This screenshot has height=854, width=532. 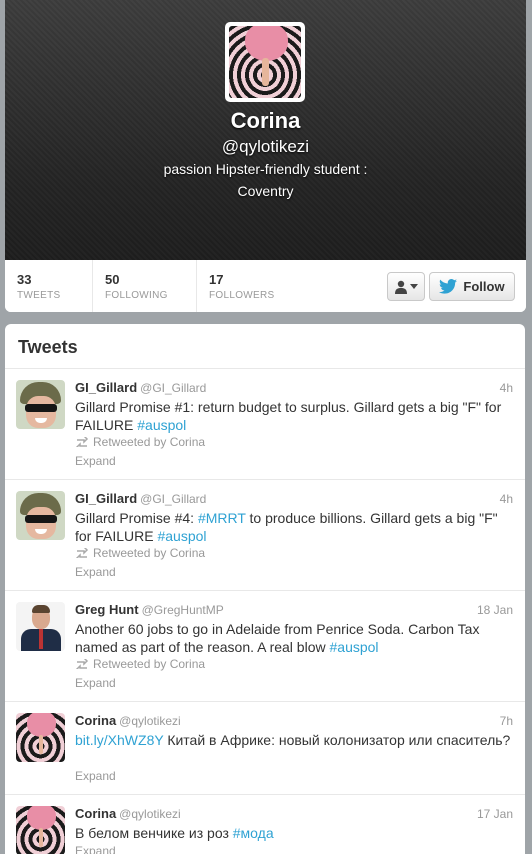 What do you see at coordinates (448, 286) in the screenshot?
I see `twitter-bird-icon` at bounding box center [448, 286].